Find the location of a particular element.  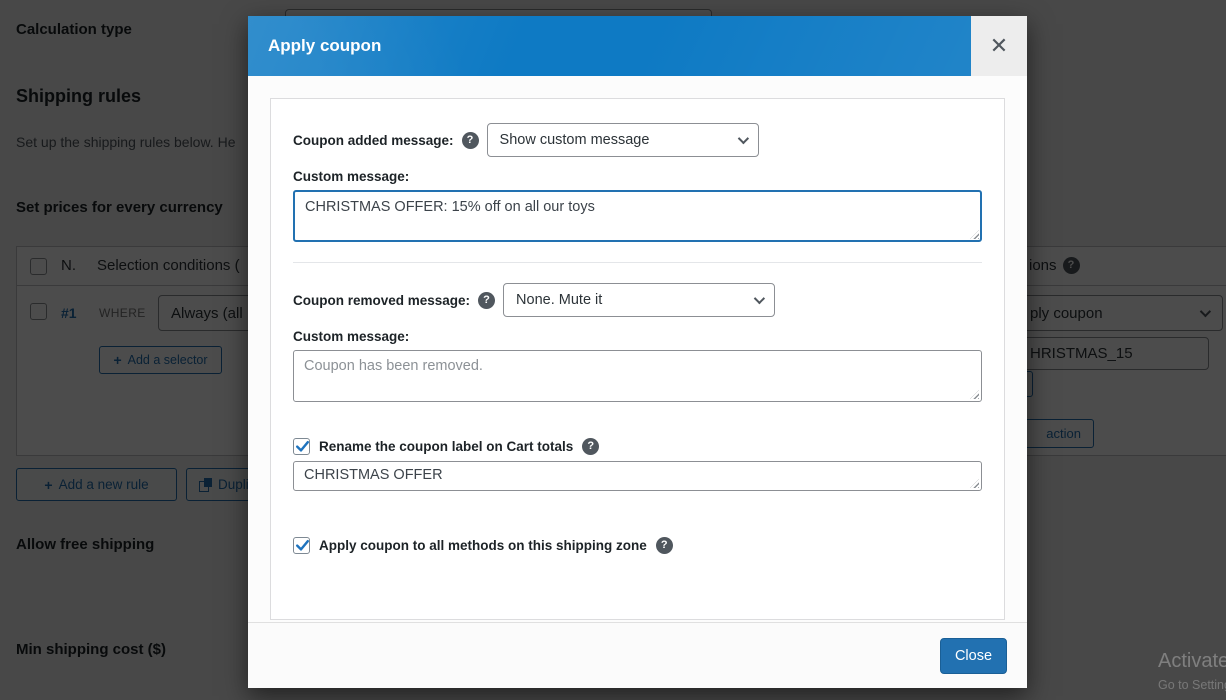

modal-footer: Close is located at coordinates (637, 655).